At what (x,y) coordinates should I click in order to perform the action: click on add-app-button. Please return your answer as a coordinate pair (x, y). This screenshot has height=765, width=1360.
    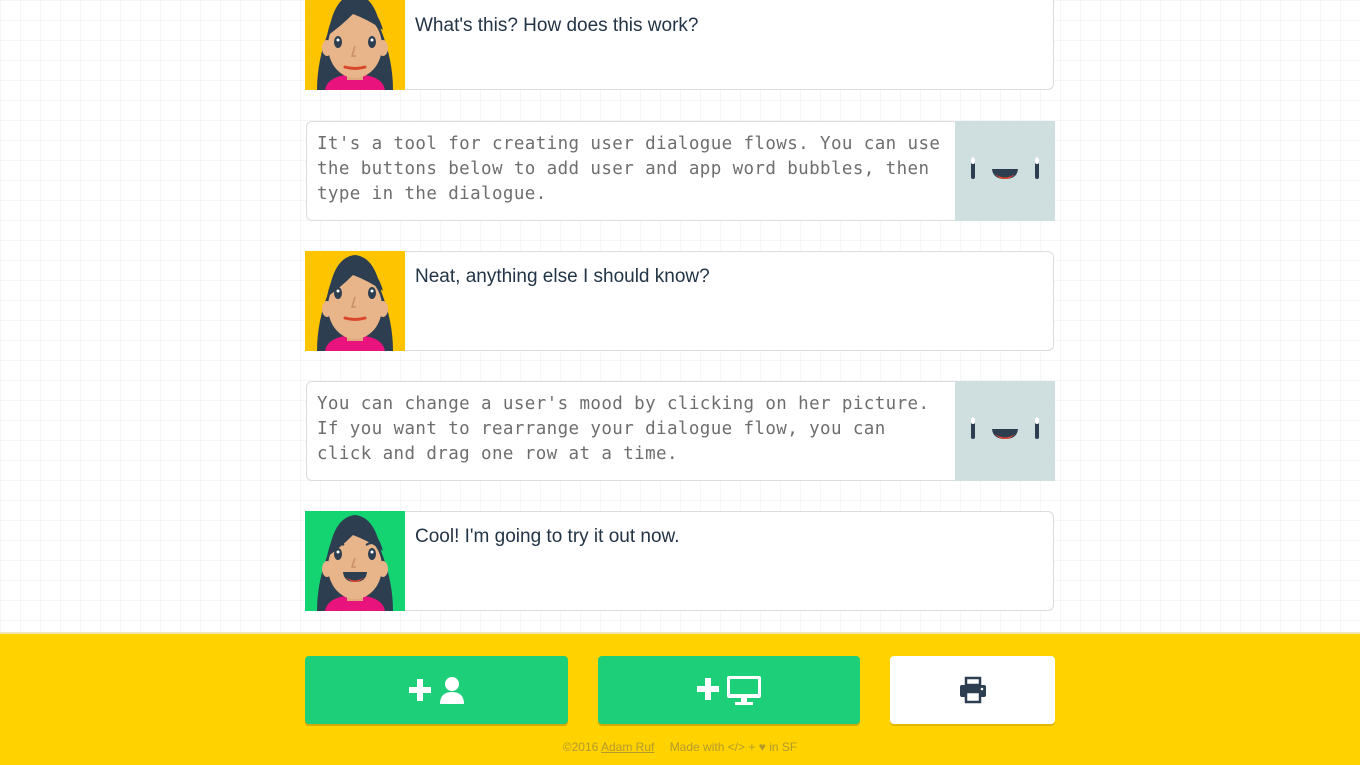
    Looking at the image, I should click on (729, 690).